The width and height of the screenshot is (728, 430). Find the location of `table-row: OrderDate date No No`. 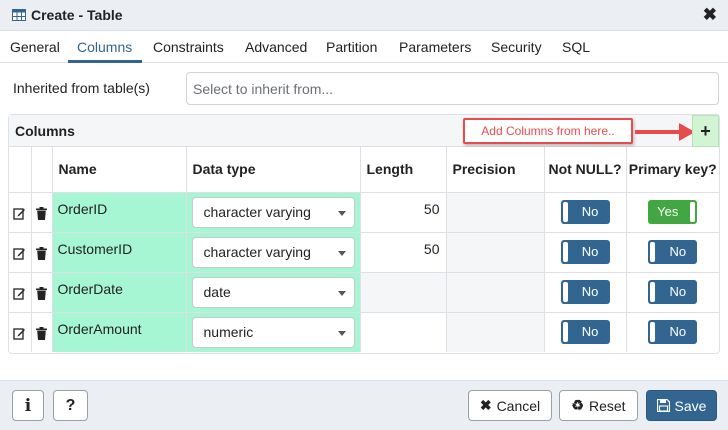

table-row: OrderDate date No No is located at coordinates (364, 292).